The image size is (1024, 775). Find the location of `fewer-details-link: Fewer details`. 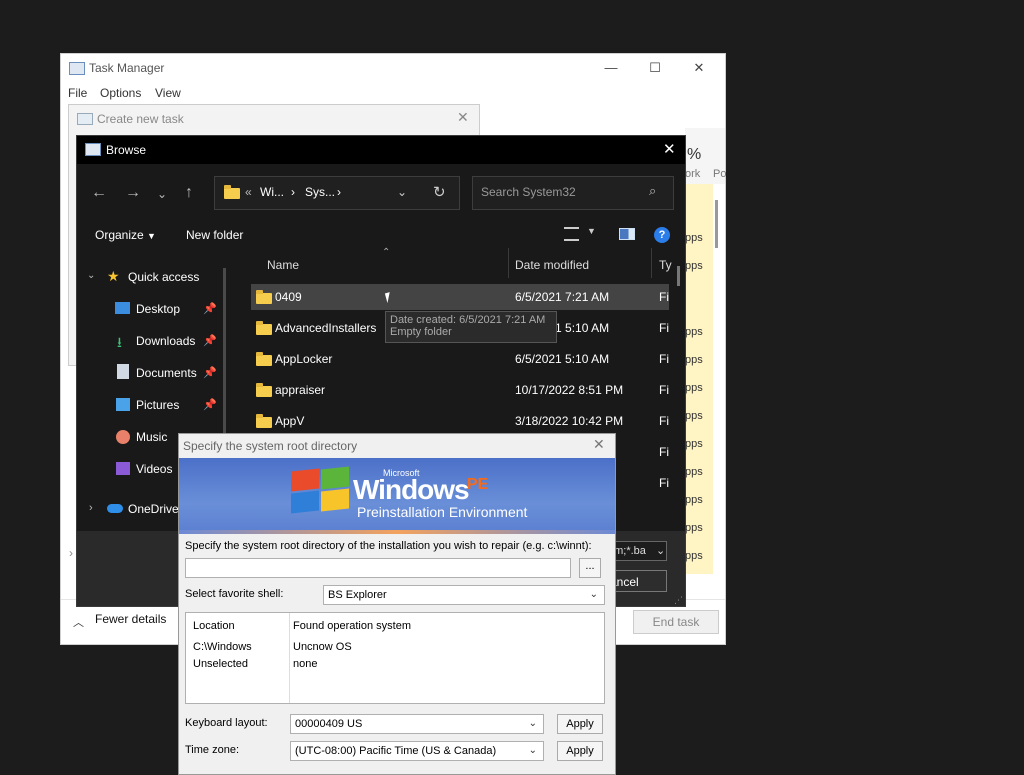

fewer-details-link: Fewer details is located at coordinates (130, 619).